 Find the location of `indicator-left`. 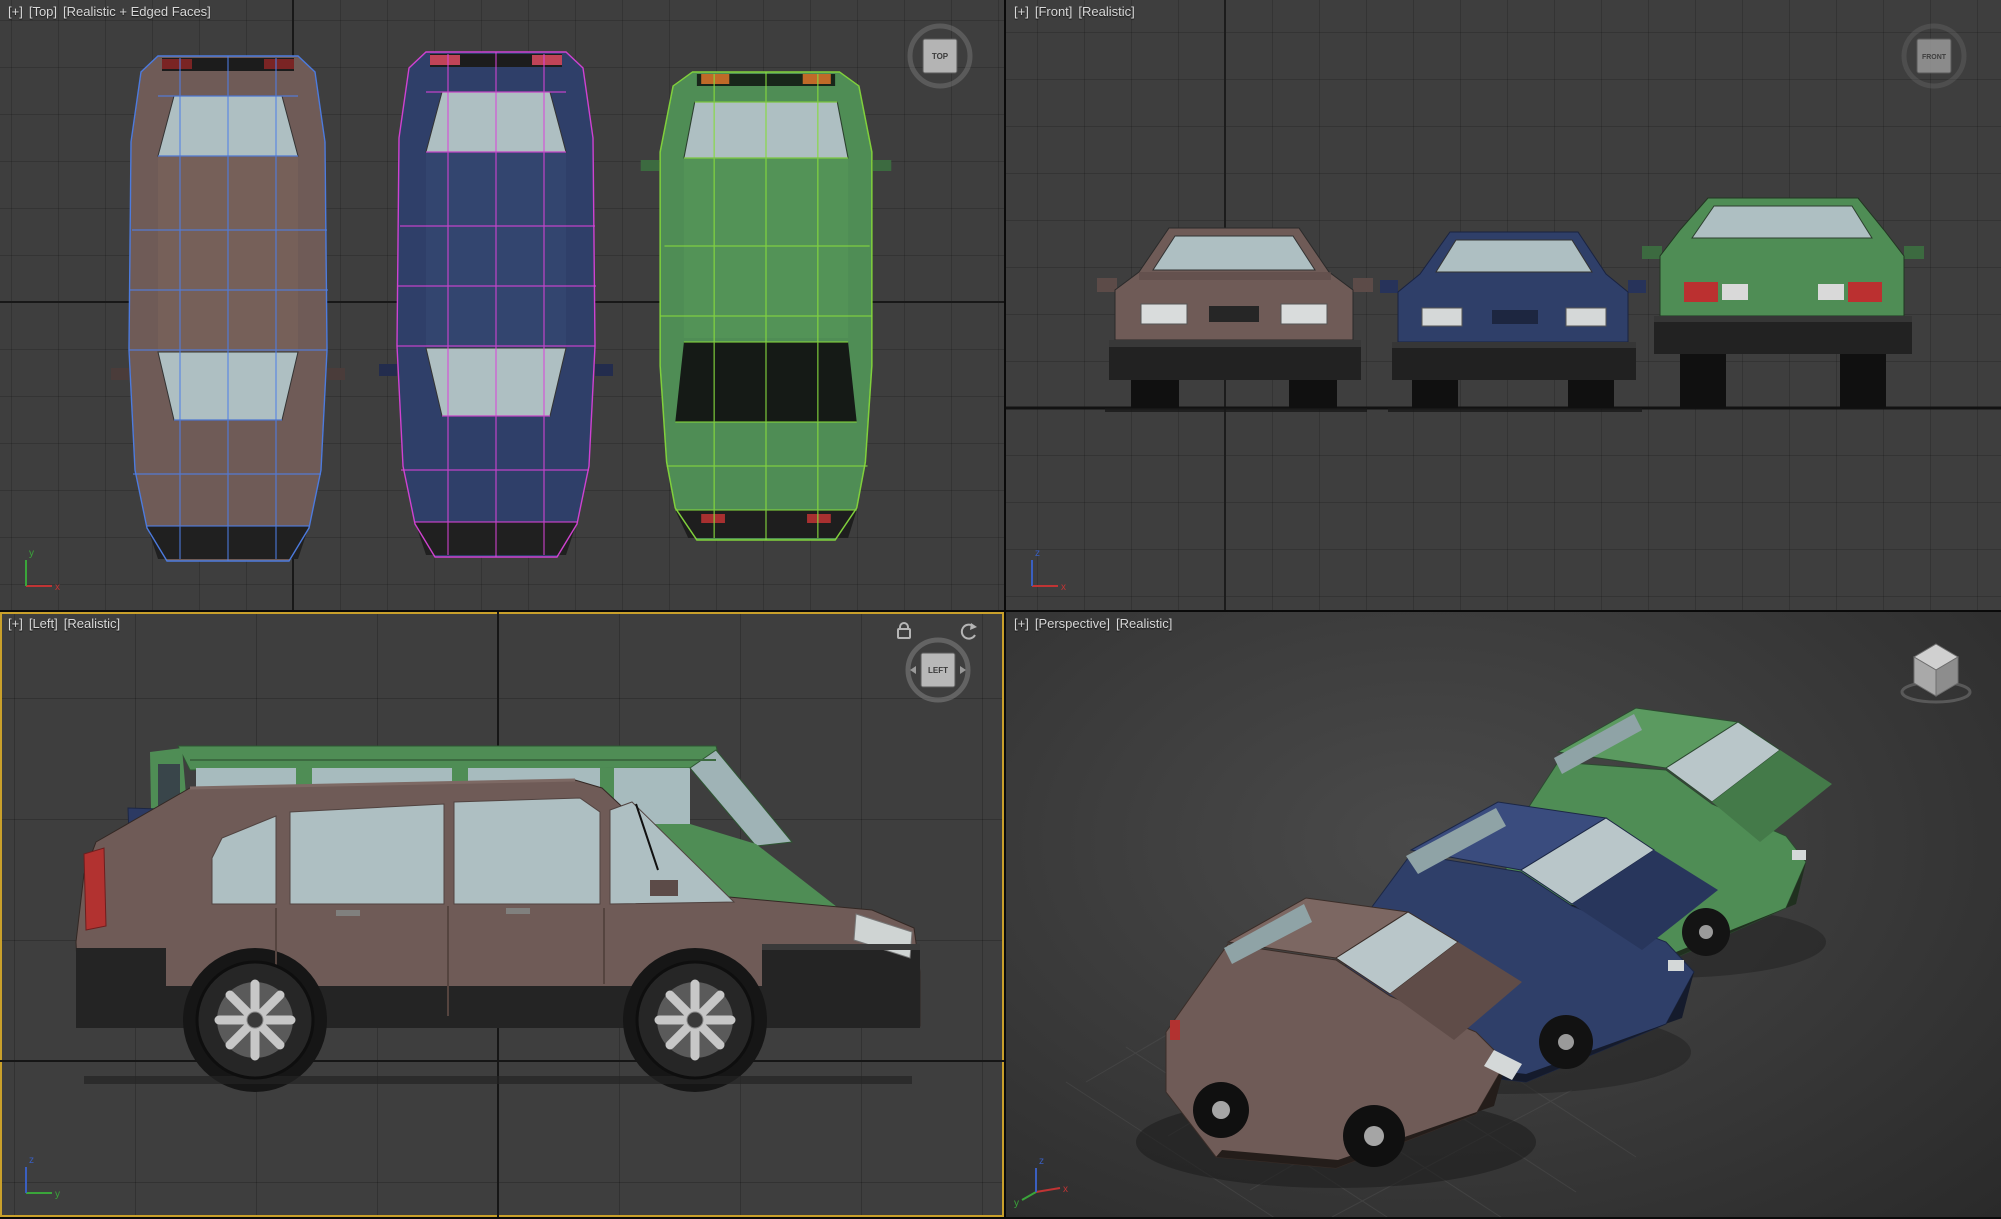

indicator-left is located at coordinates (715, 79).